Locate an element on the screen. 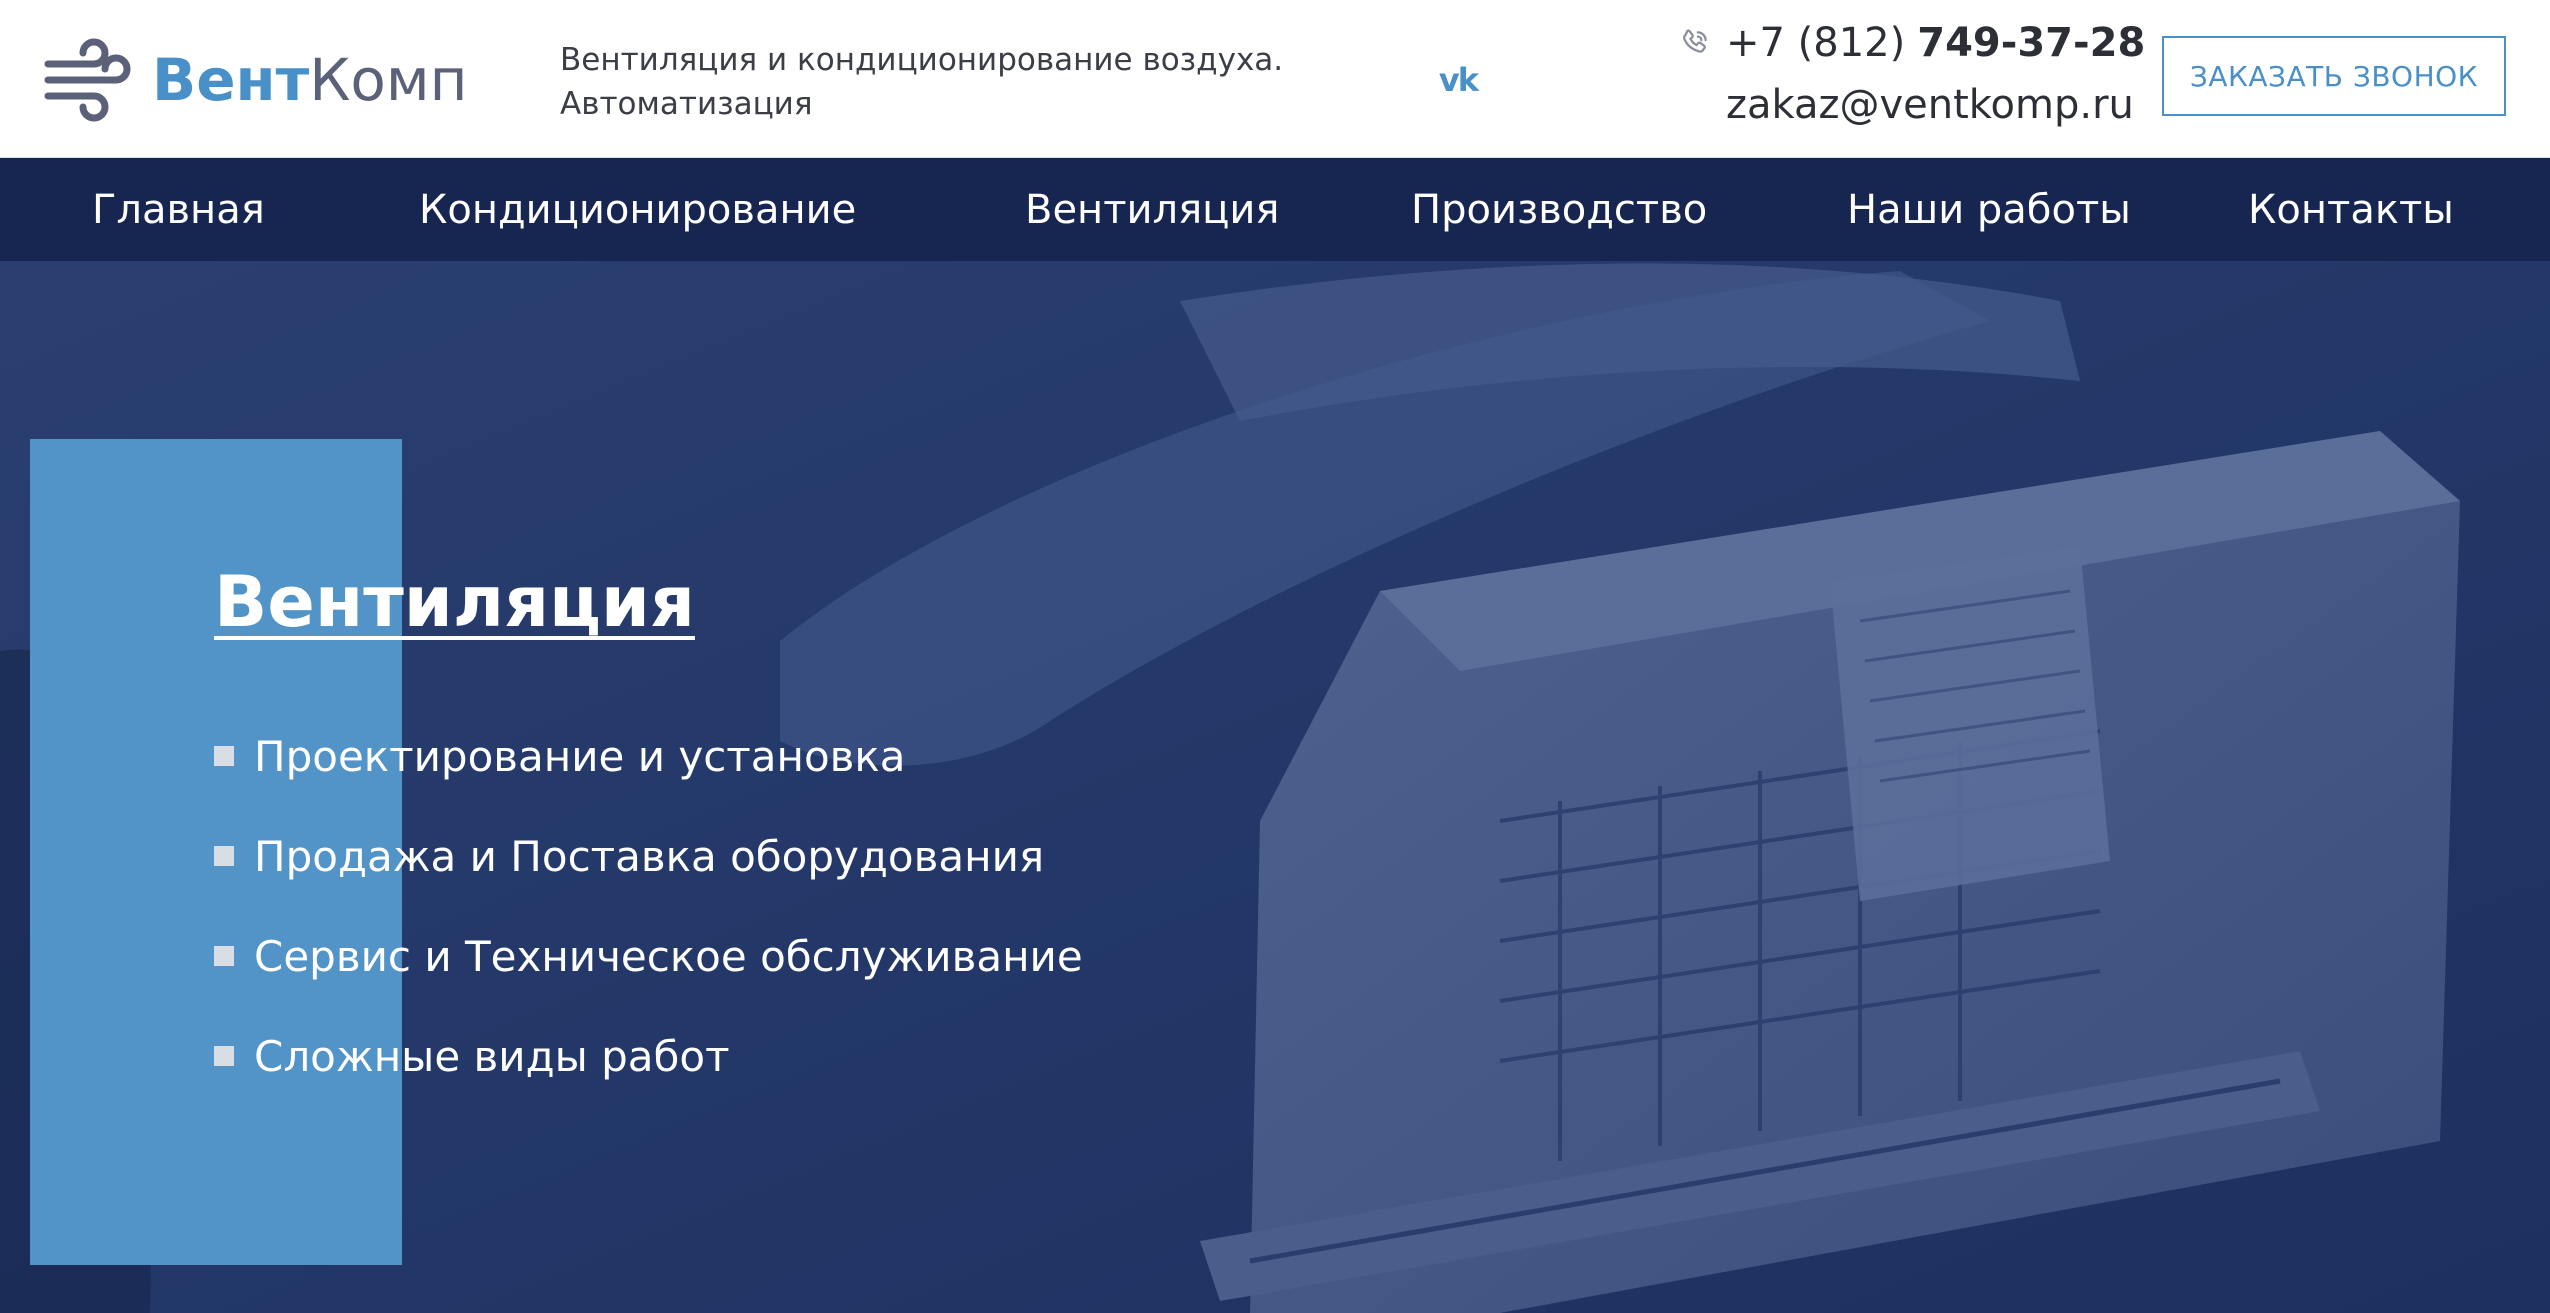  tagline-line1: Вентиляция и кондиционирование воздуха. is located at coordinates (922, 60).